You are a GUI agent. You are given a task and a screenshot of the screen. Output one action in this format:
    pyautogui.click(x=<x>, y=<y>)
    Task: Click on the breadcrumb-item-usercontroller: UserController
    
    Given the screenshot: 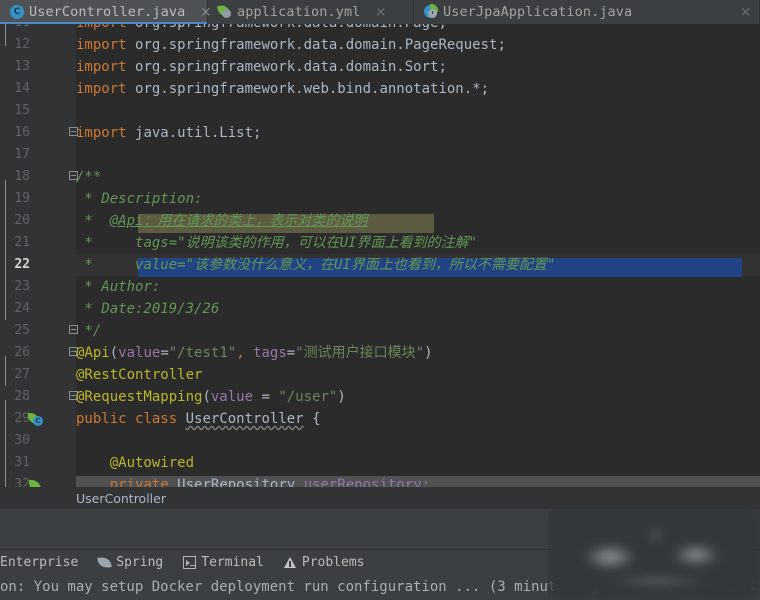 What is the action you would take?
    pyautogui.click(x=121, y=498)
    